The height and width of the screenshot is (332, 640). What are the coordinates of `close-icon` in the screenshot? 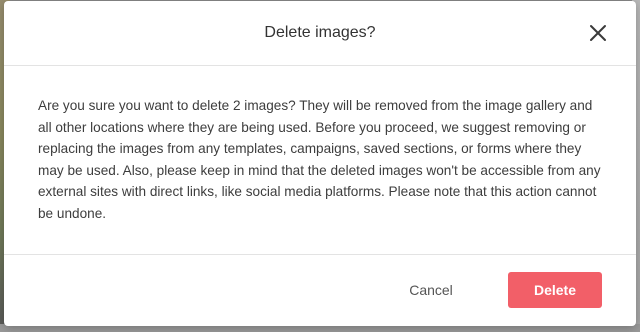 It's located at (598, 33).